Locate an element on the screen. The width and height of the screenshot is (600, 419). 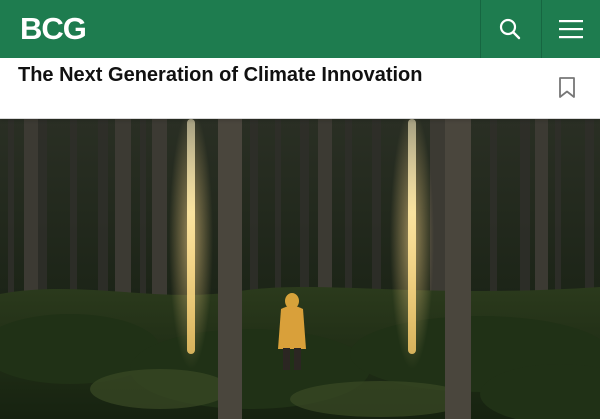
menu-button is located at coordinates (570, 29).